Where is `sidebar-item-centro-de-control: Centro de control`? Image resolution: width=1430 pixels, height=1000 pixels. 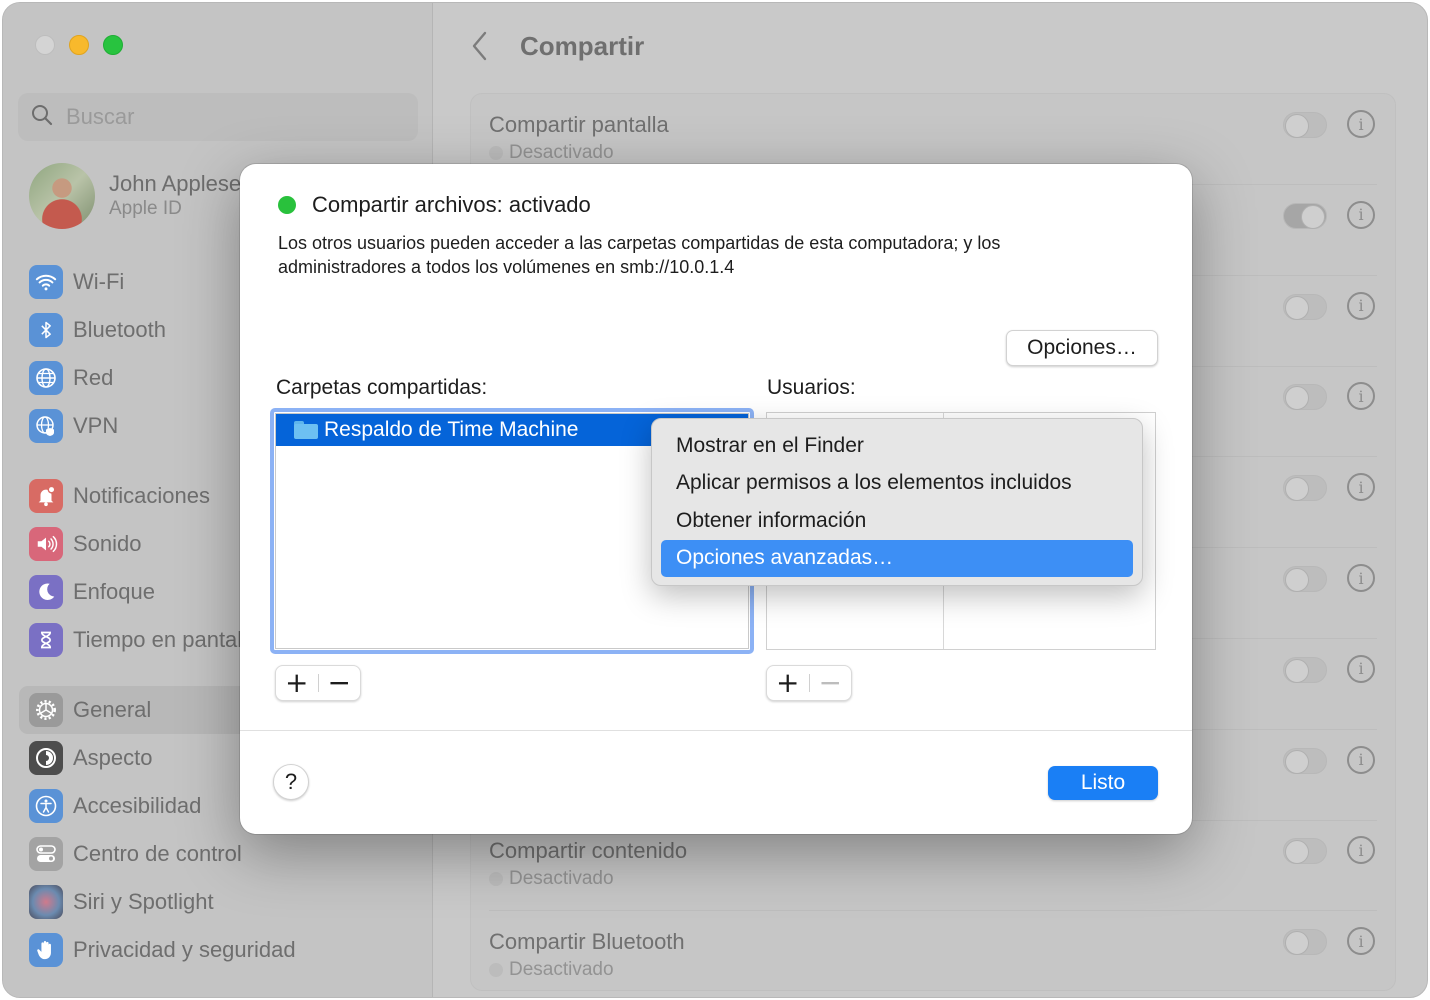 sidebar-item-centro-de-control: Centro de control is located at coordinates (218, 854).